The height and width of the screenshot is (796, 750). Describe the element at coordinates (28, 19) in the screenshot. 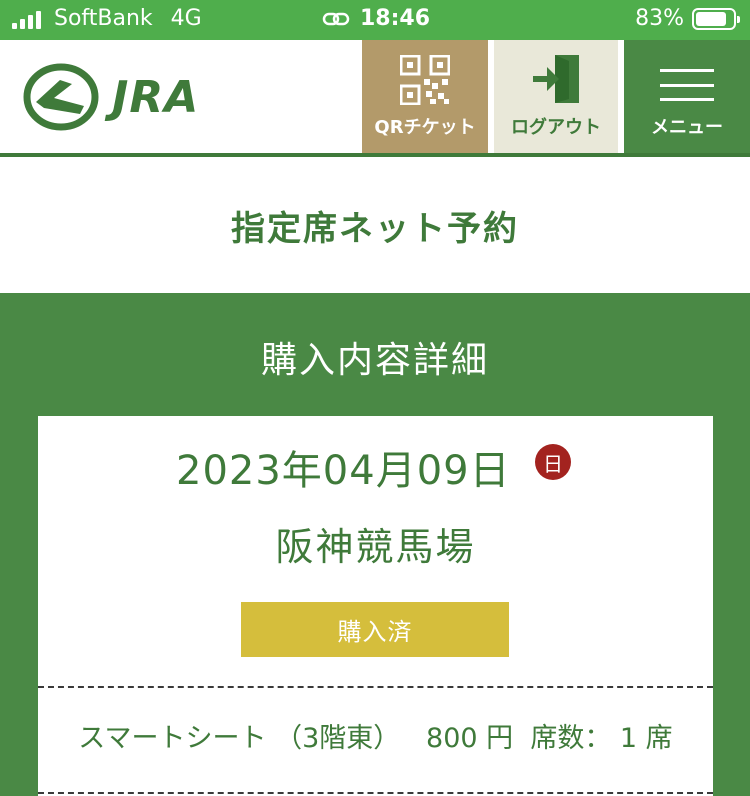

I see `signal-strength-icon` at that location.